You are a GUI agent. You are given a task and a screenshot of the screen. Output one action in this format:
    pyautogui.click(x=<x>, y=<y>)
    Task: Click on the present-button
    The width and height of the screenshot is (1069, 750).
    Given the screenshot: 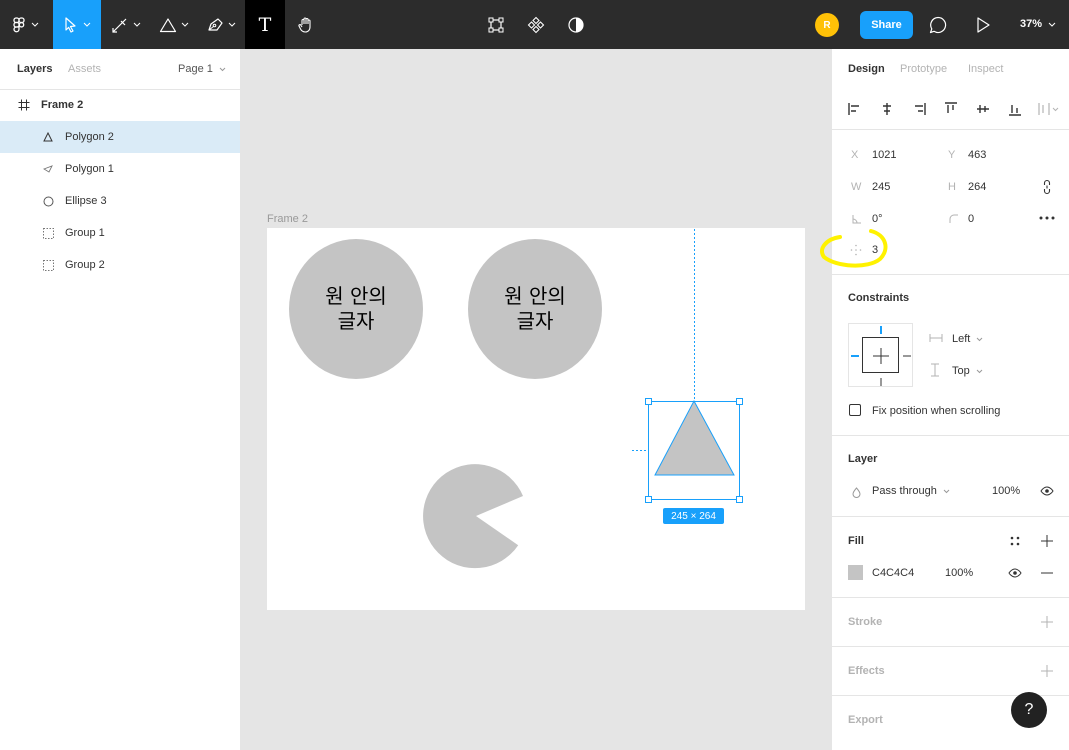 What is the action you would take?
    pyautogui.click(x=983, y=24)
    